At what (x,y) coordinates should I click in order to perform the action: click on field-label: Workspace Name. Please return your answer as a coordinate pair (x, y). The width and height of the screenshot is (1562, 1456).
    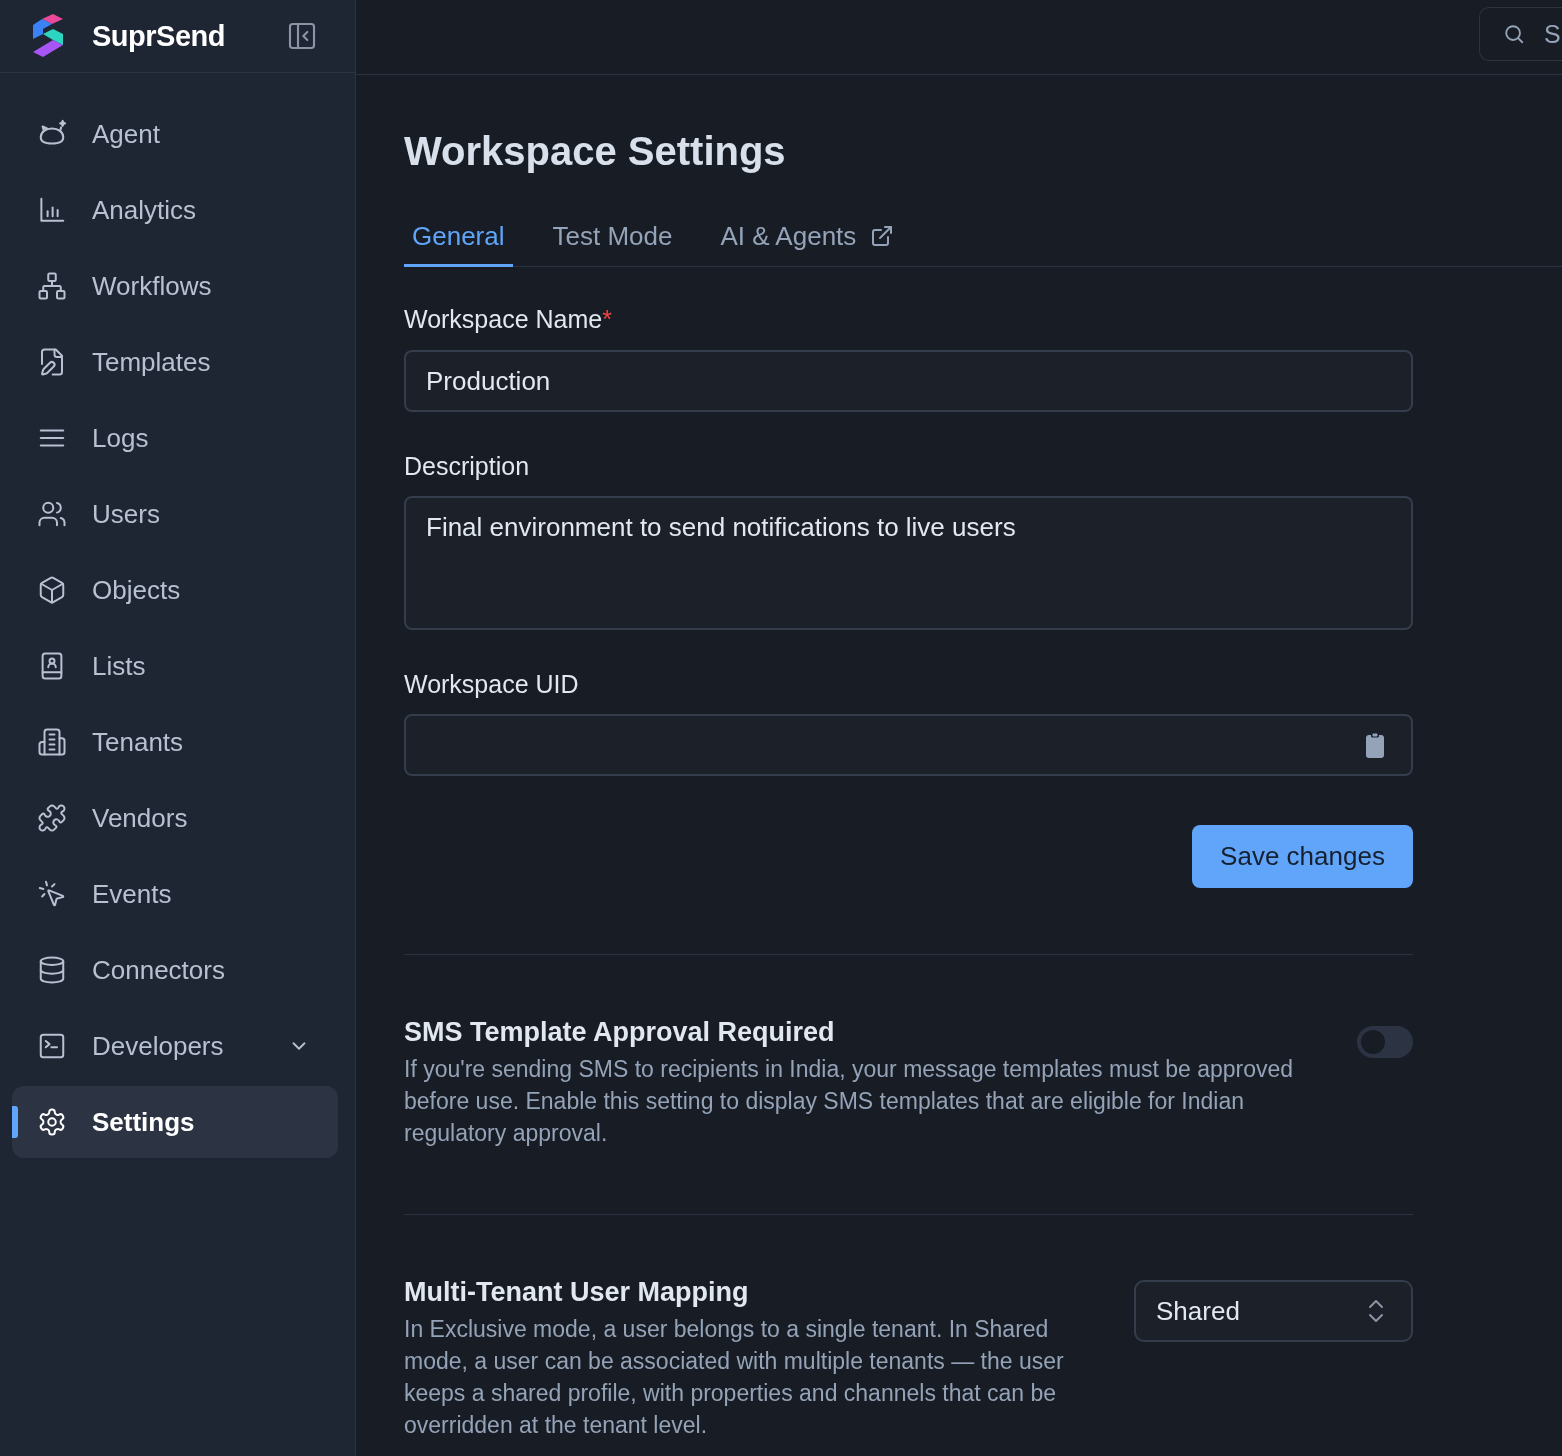
    Looking at the image, I should click on (503, 319).